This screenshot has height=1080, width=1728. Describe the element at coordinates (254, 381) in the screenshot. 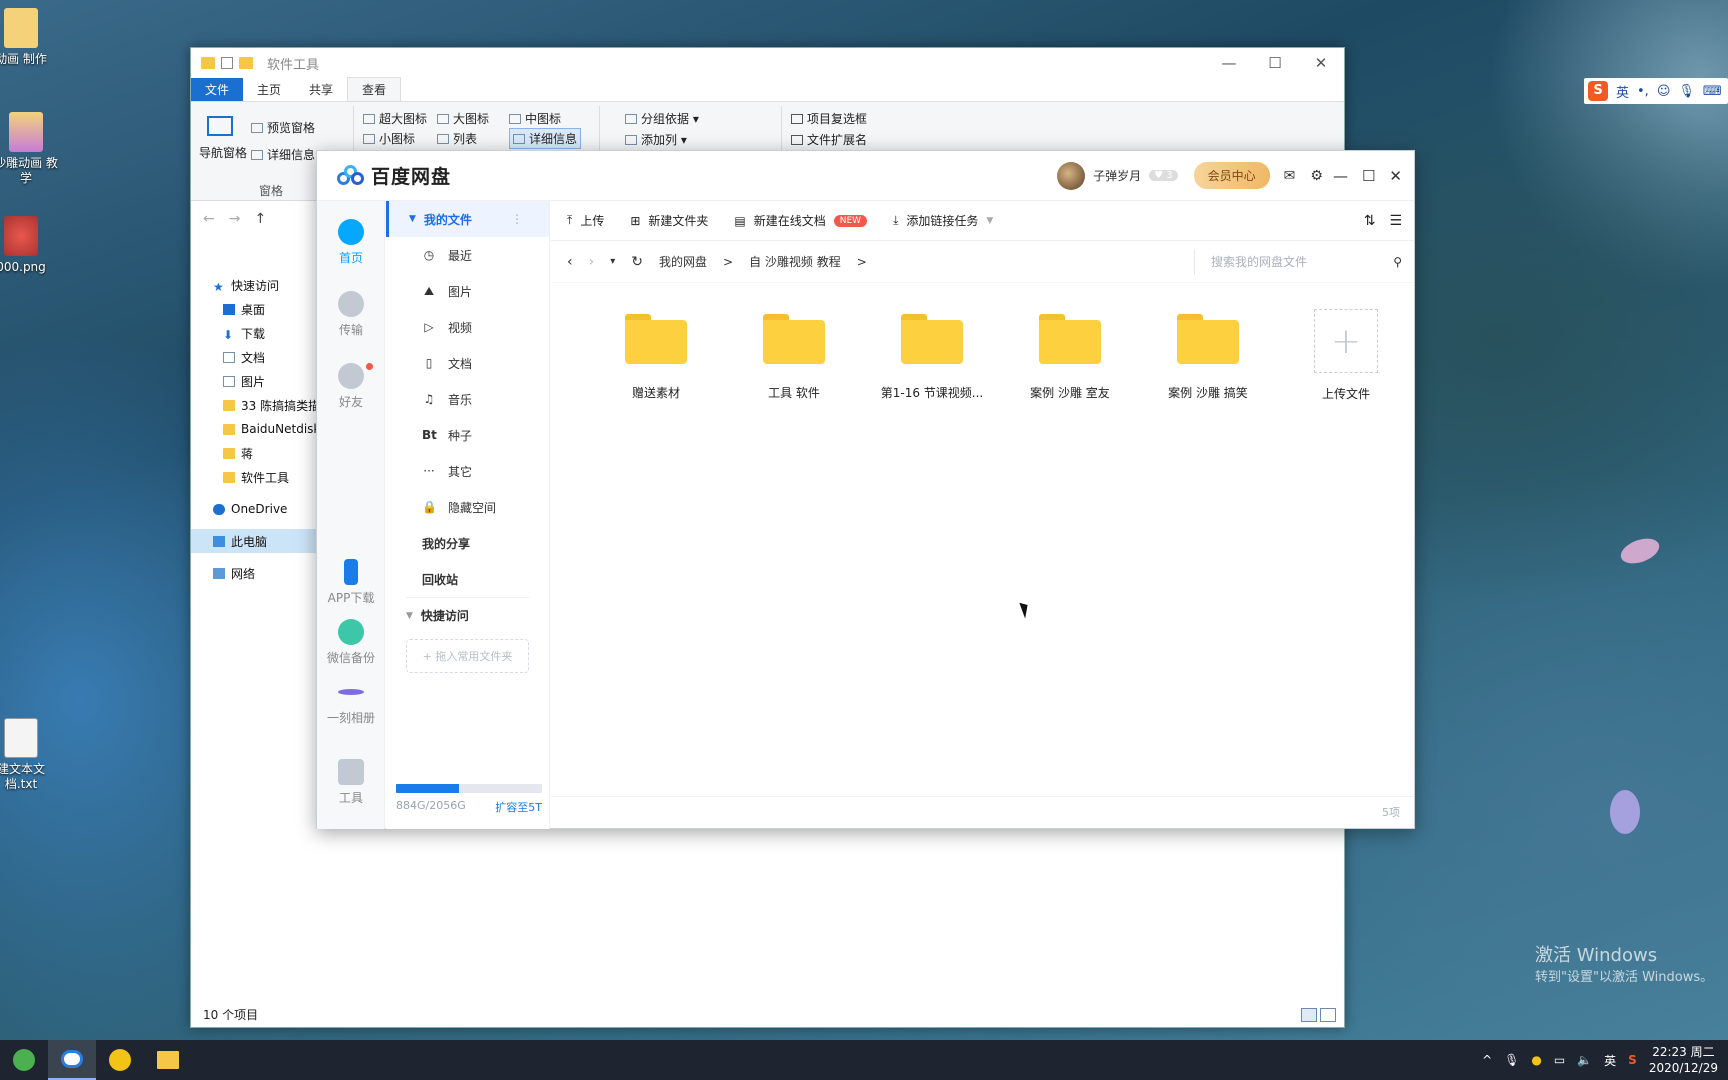

I see `nav-item-pictures: 图片` at that location.